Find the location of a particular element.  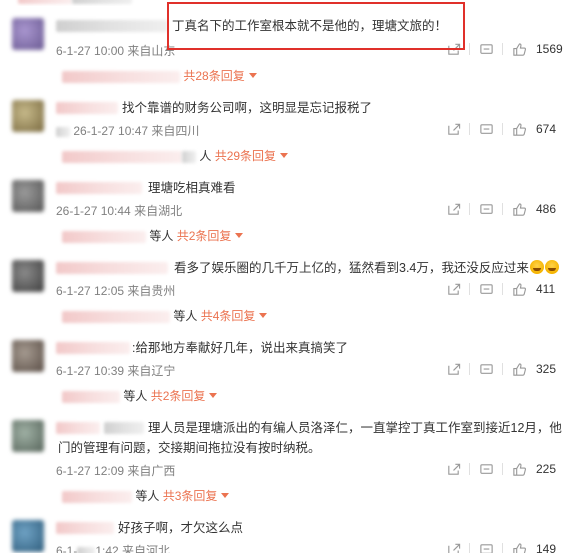

like-count: 325 is located at coordinates (546, 369).